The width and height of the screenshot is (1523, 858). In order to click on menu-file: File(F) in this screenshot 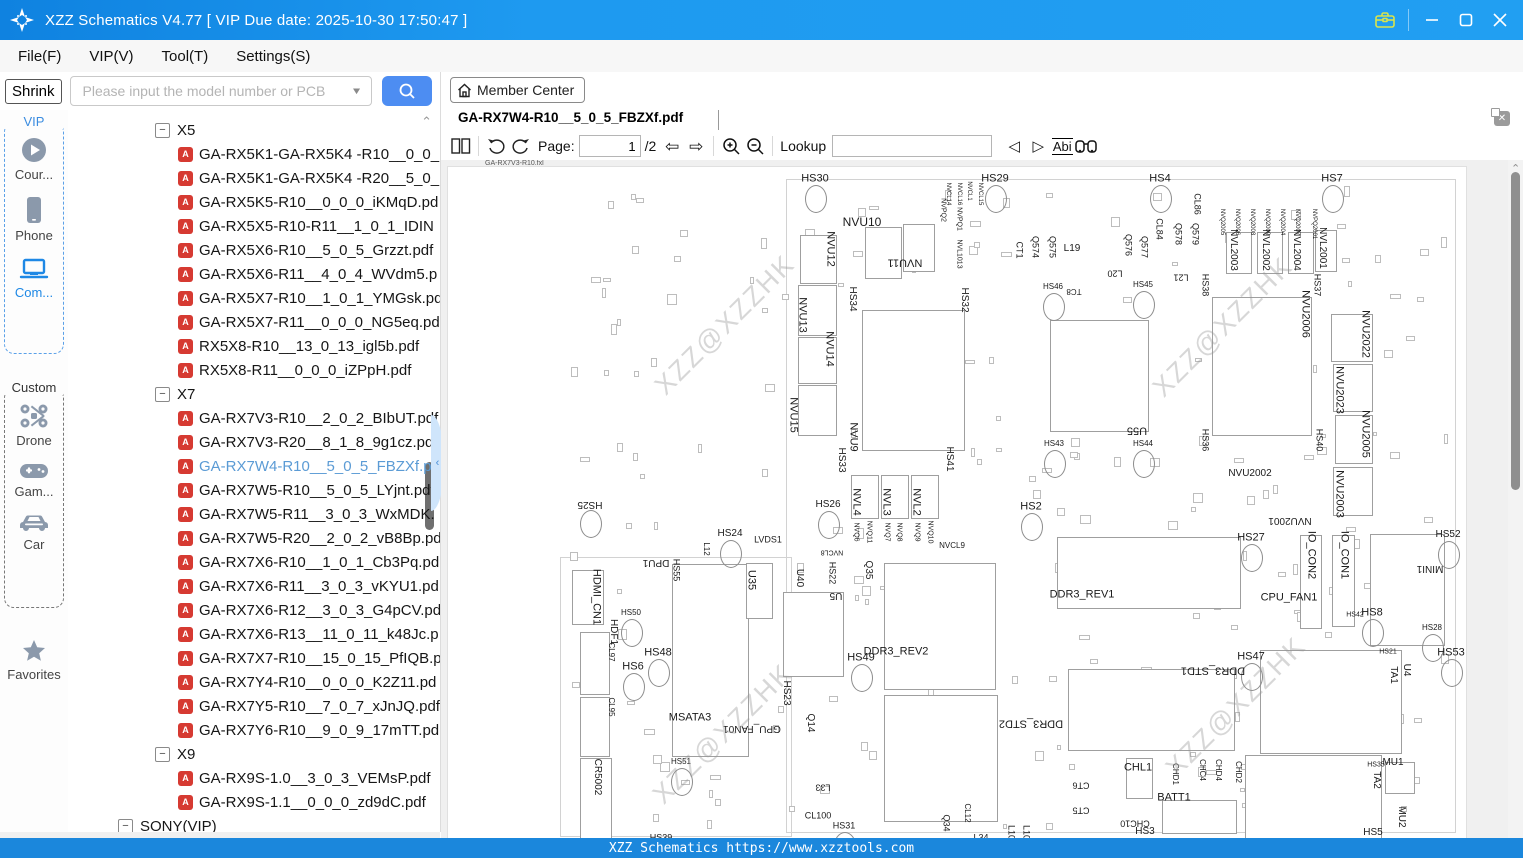, I will do `click(37, 56)`.